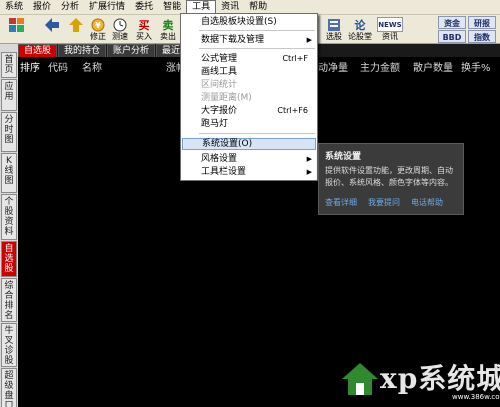 This screenshot has height=407, width=500. Describe the element at coordinates (227, 144) in the screenshot. I see `menu-item-label: 系统设置(O)` at that location.